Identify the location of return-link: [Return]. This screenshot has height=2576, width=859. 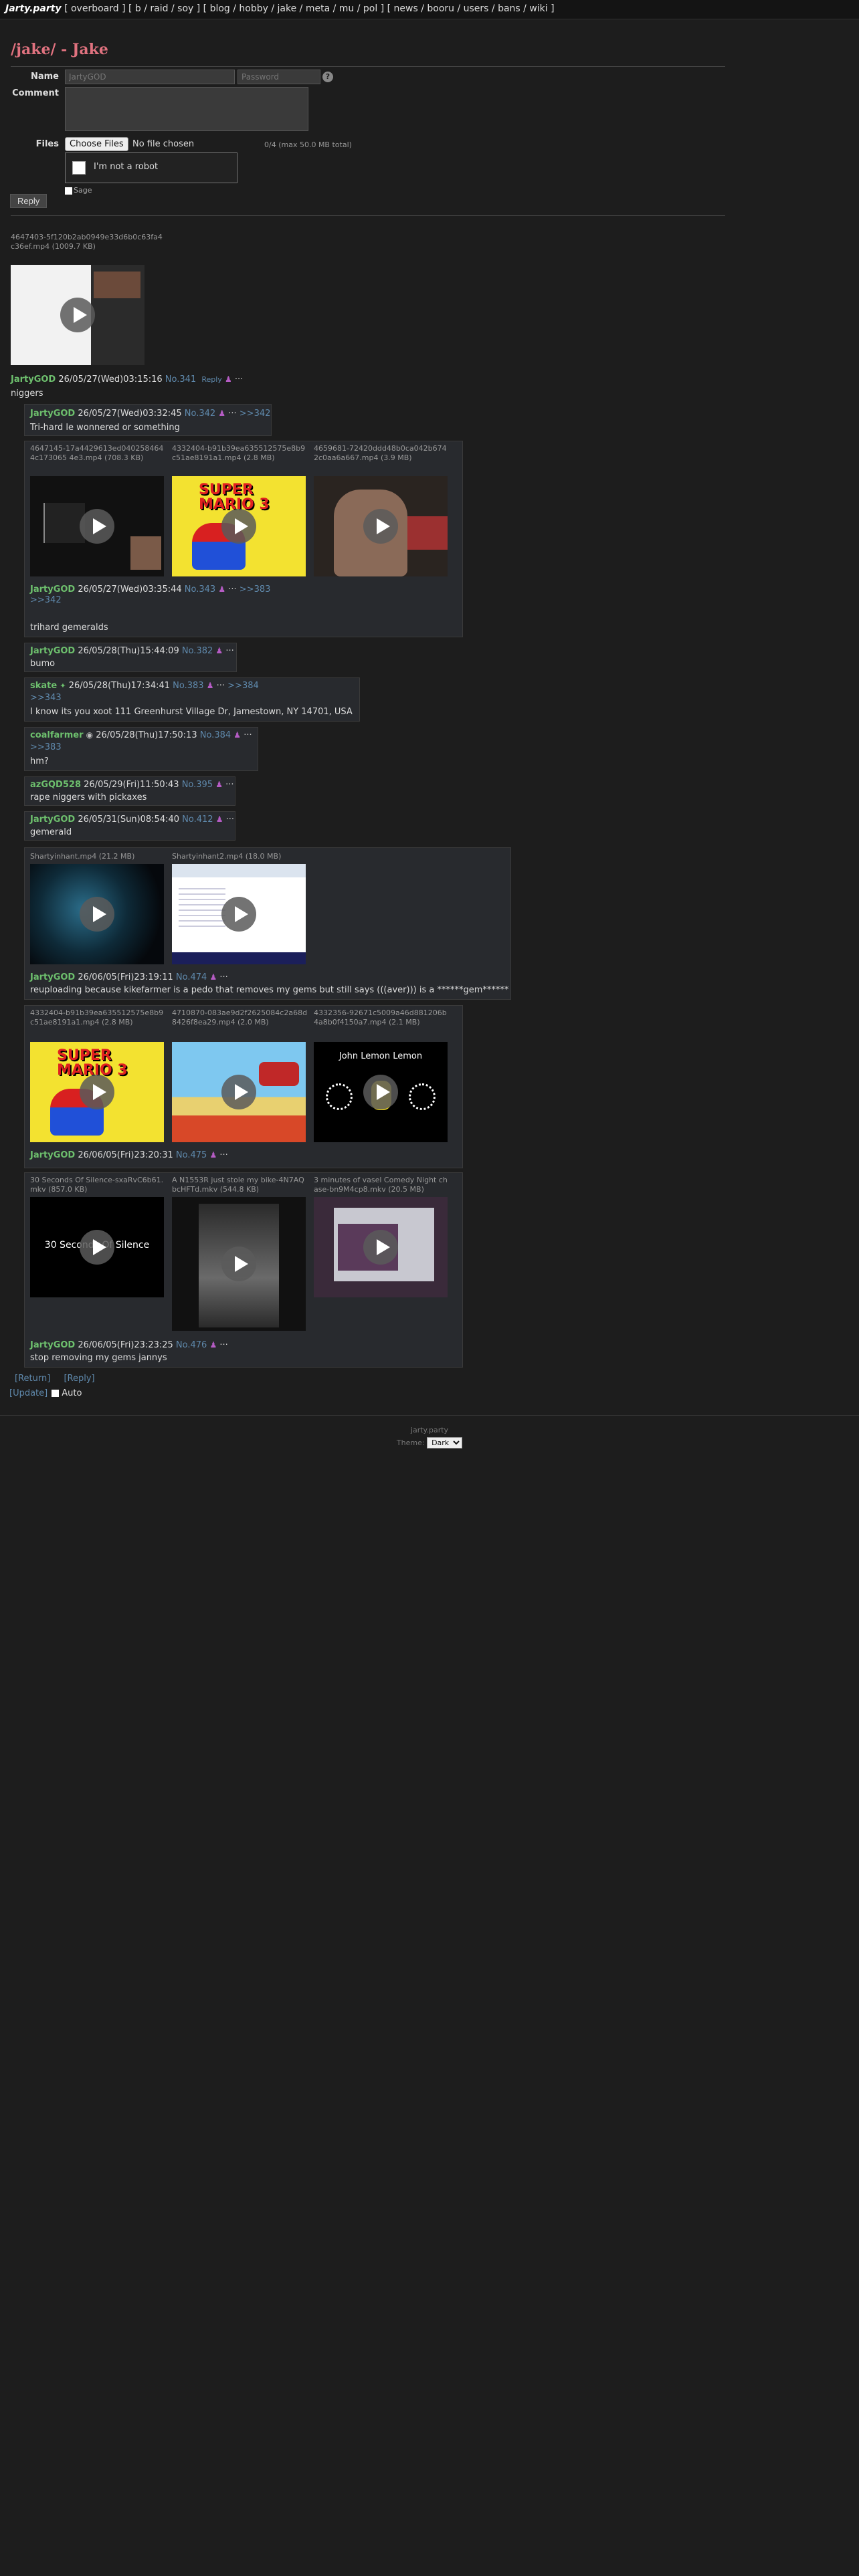
(32, 1379).